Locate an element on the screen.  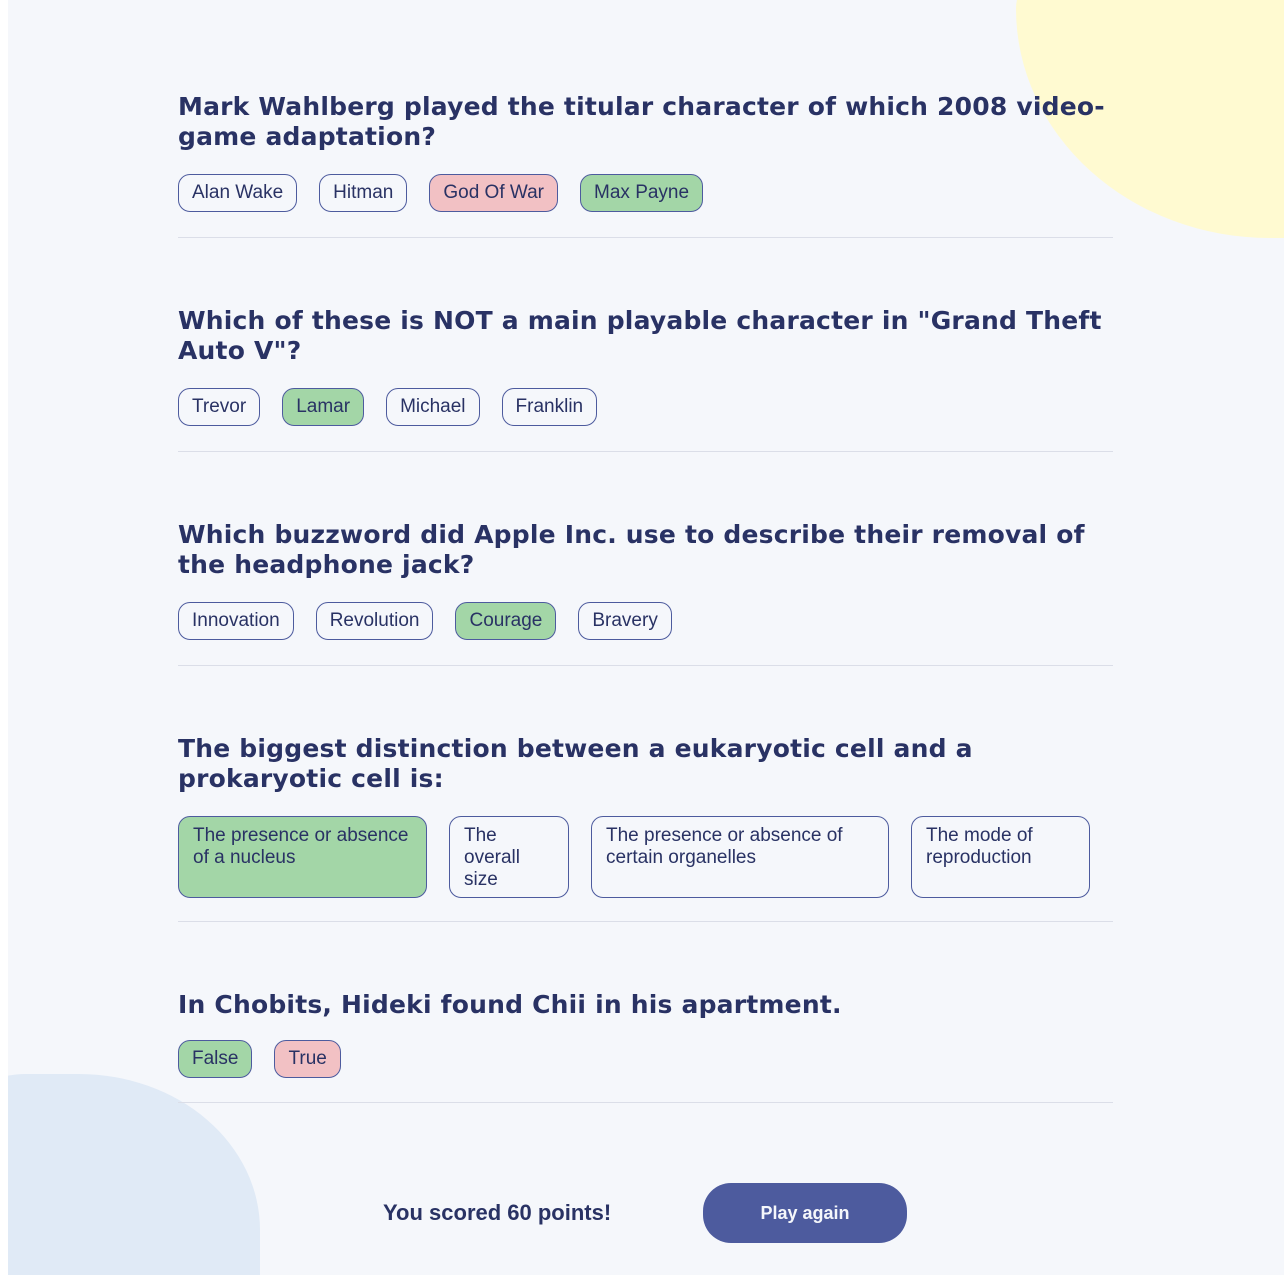
answer-option: Trevor is located at coordinates (219, 407).